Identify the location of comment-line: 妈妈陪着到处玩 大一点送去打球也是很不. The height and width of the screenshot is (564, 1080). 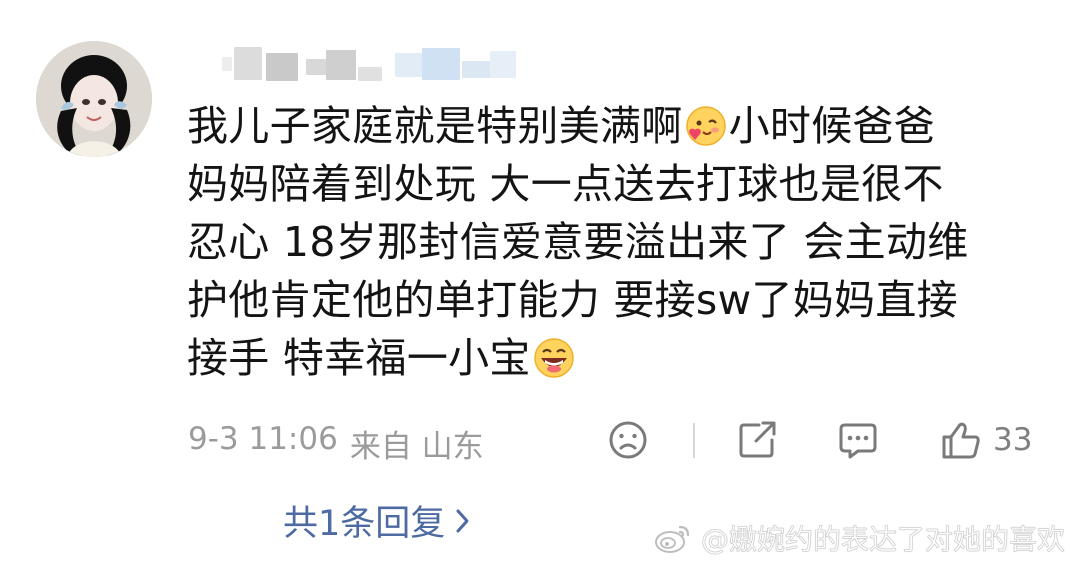
(612, 184).